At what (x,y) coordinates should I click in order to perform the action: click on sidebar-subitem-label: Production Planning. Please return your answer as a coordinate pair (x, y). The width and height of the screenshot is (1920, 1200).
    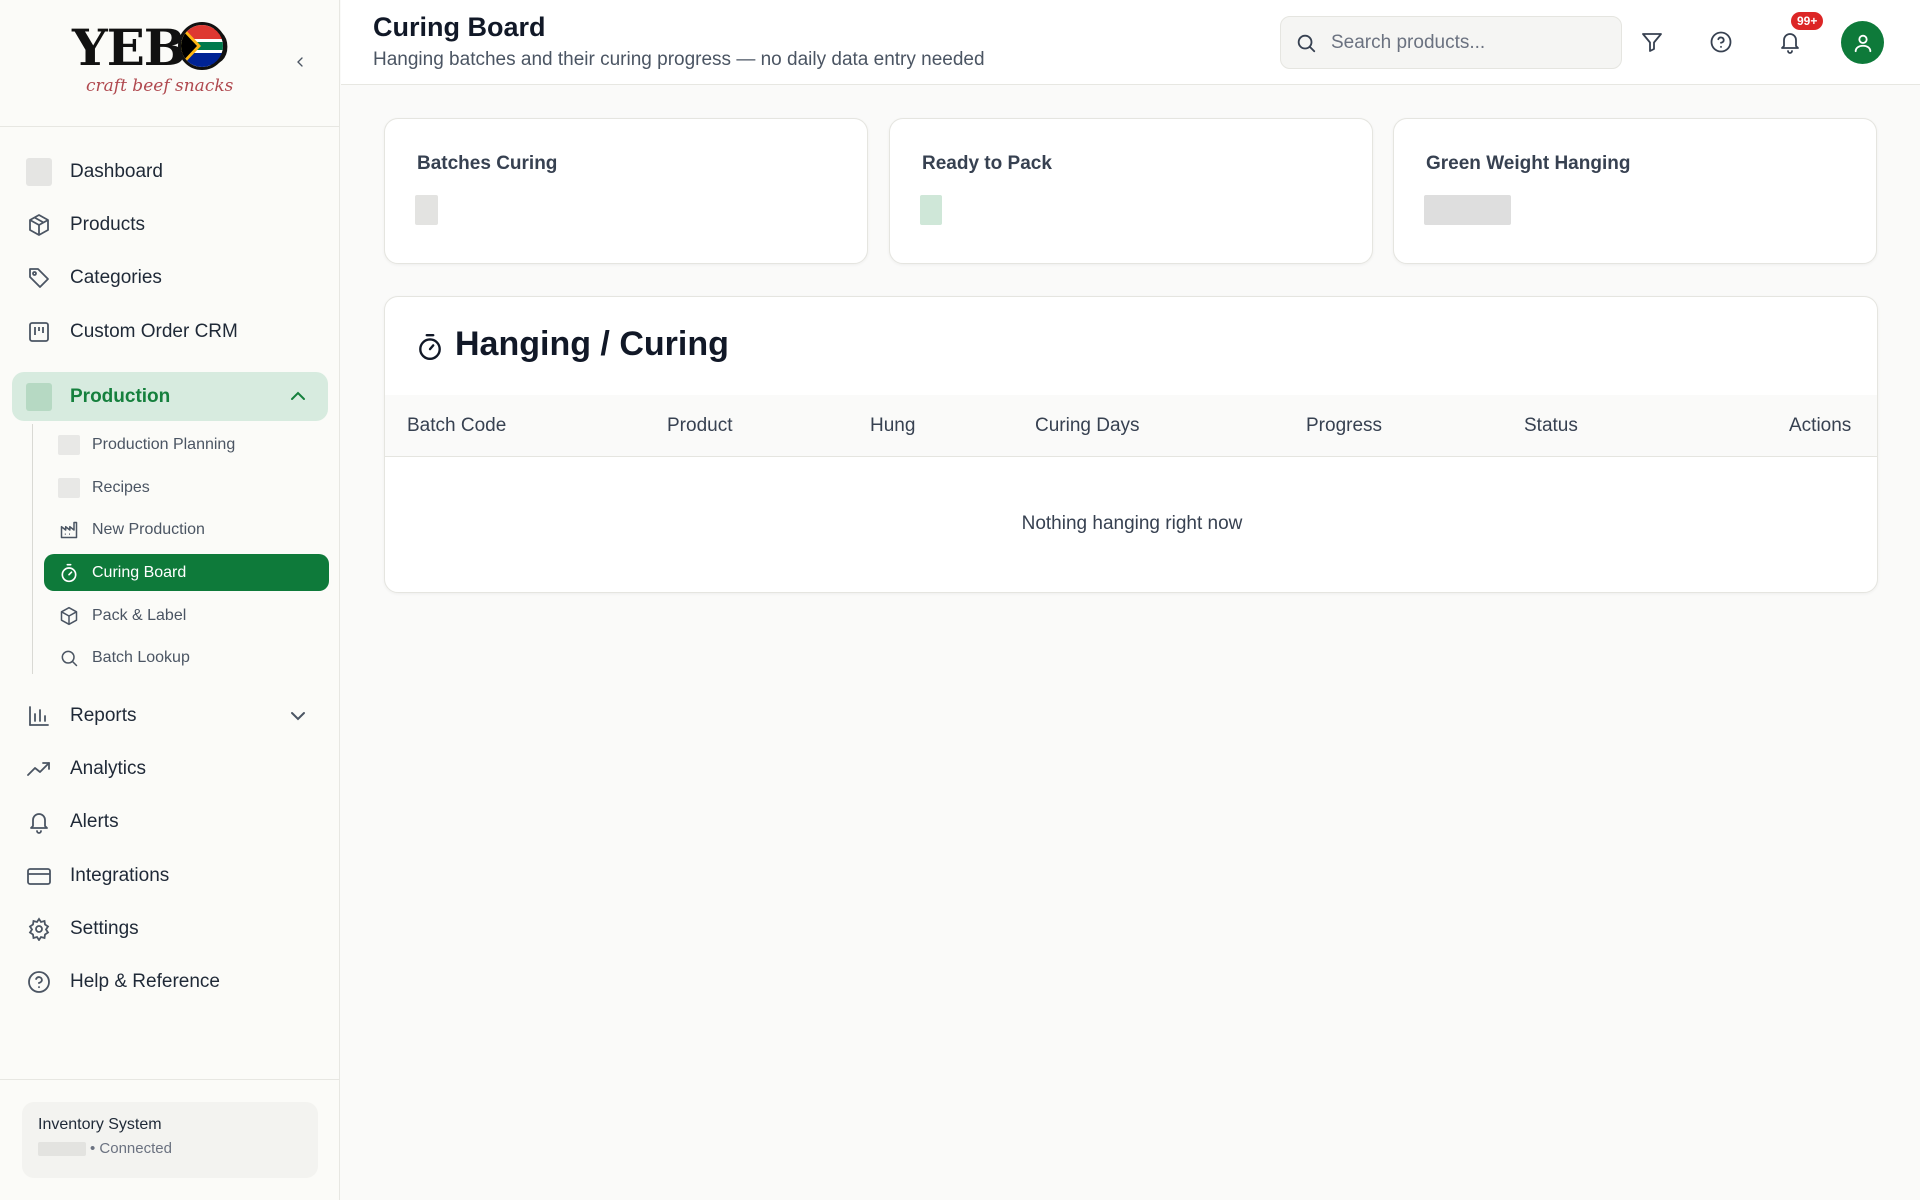
    Looking at the image, I should click on (164, 444).